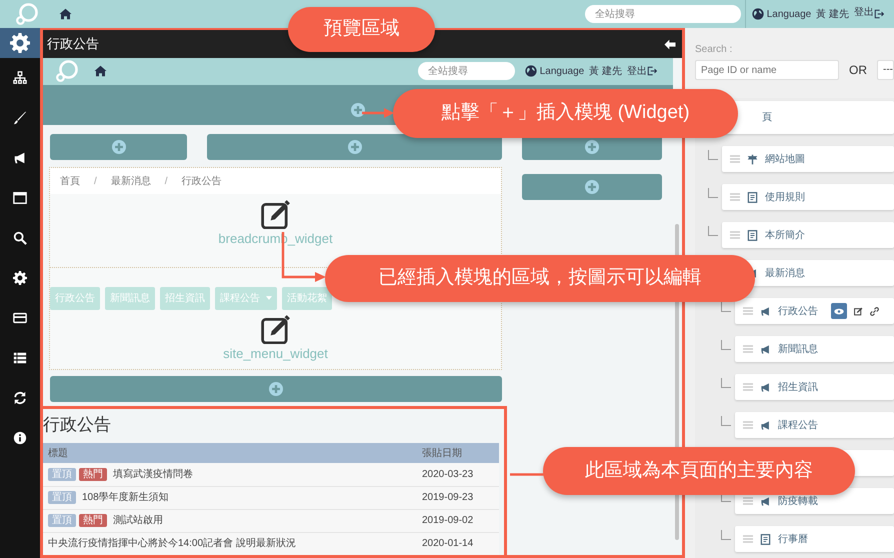 The image size is (894, 558). Describe the element at coordinates (540, 278) in the screenshot. I see `callout-tooltip: 已經插入模塊的區域，按圖示可以編輯` at that location.